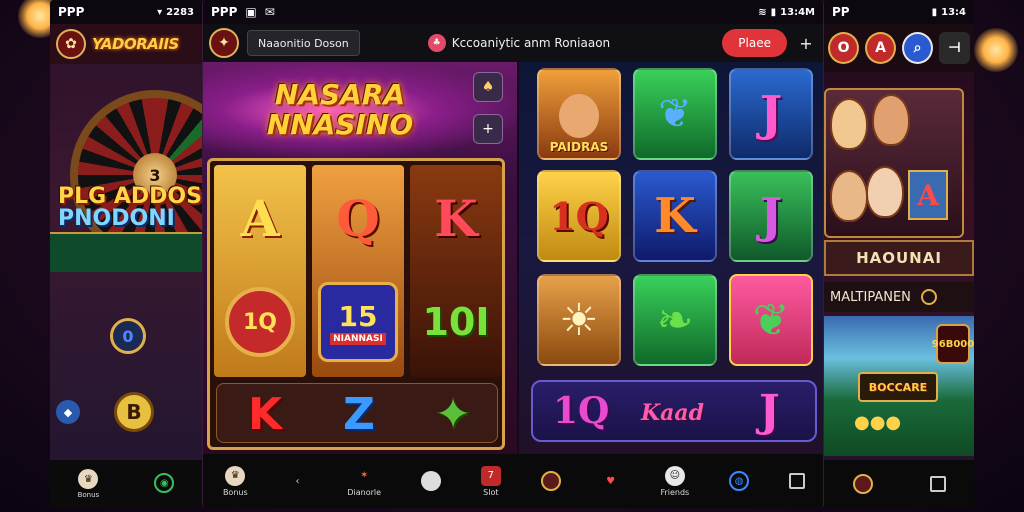 This screenshot has width=1024, height=512. What do you see at coordinates (303, 43) in the screenshot?
I see `tab-main: Naaonitio Doson` at bounding box center [303, 43].